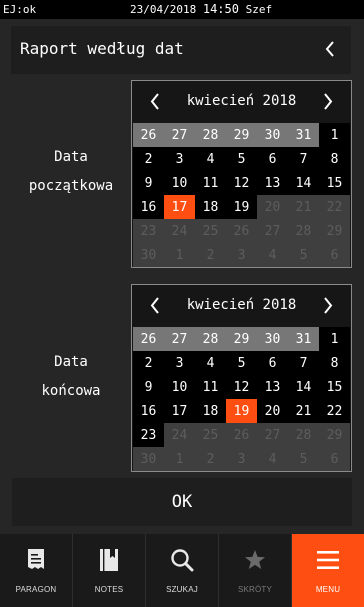 Image resolution: width=364 pixels, height=607 pixels. I want to click on tab-skroty: SKRÓTY, so click(255, 570).